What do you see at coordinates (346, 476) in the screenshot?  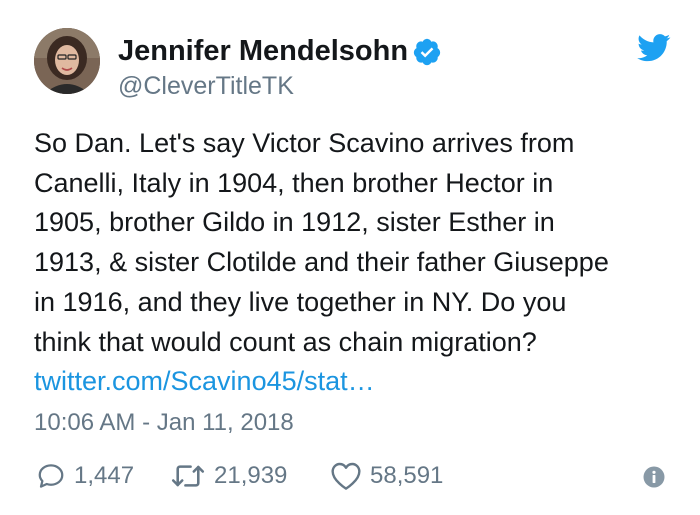 I see `heart-icon` at bounding box center [346, 476].